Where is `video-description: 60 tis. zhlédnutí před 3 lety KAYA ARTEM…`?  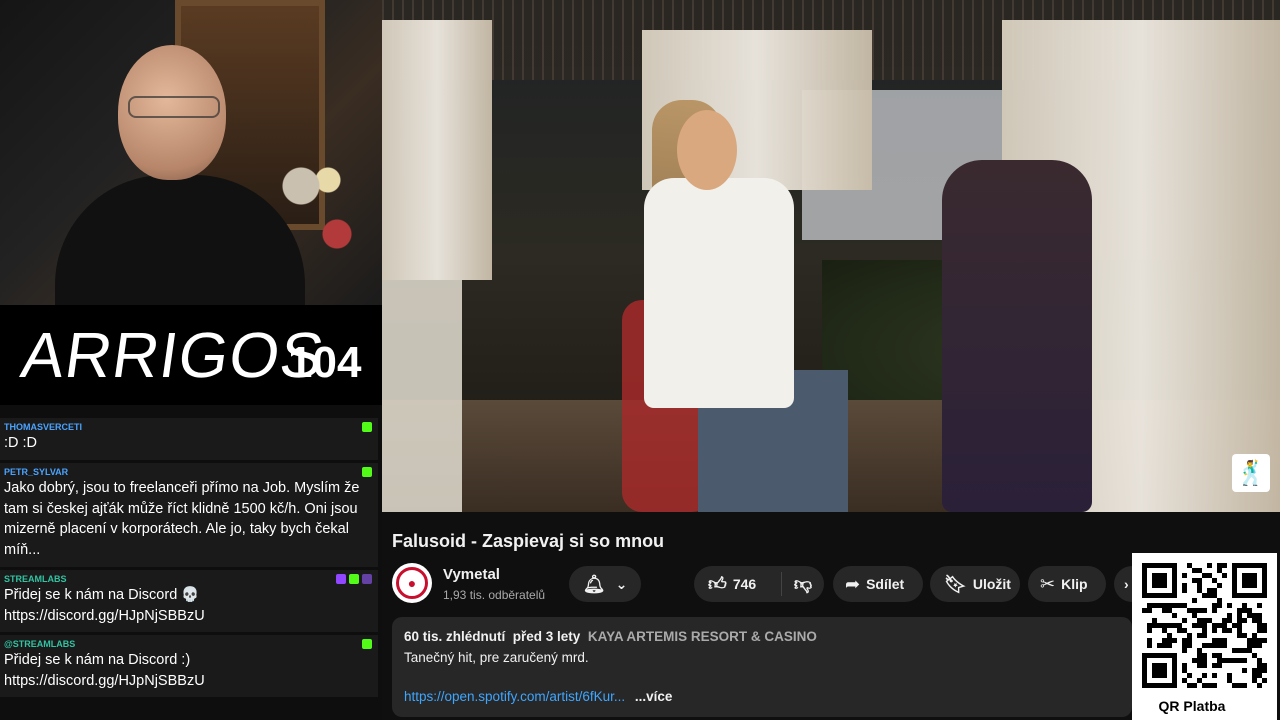 video-description: 60 tis. zhlédnutí před 3 lety KAYA ARTEM… is located at coordinates (762, 667).